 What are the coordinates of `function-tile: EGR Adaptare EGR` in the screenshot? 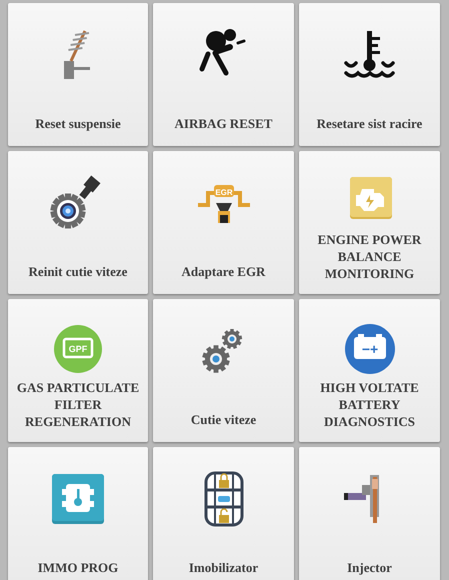 It's located at (223, 222).